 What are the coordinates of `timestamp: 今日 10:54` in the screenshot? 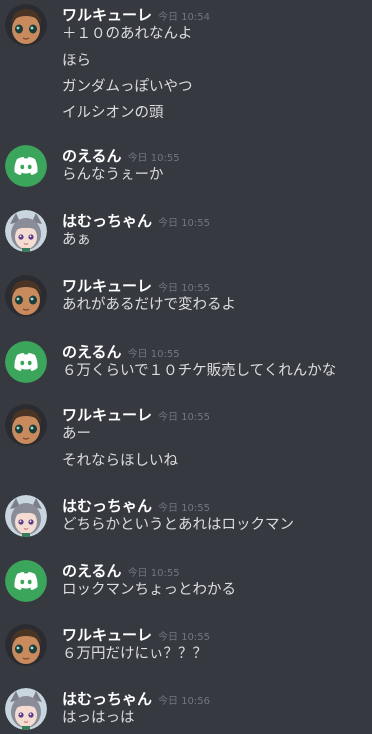 It's located at (184, 17).